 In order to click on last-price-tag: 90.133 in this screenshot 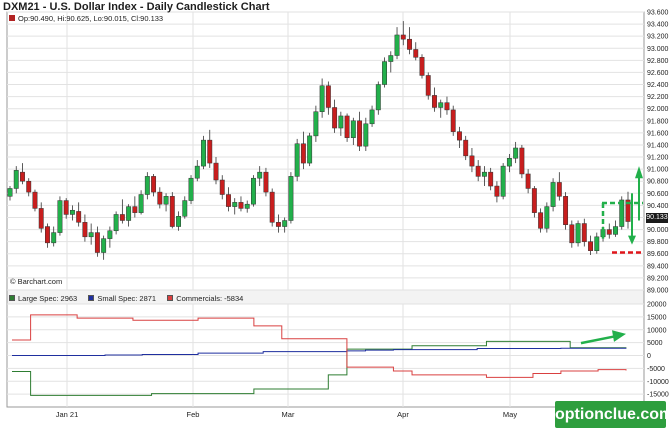, I will do `click(657, 218)`.